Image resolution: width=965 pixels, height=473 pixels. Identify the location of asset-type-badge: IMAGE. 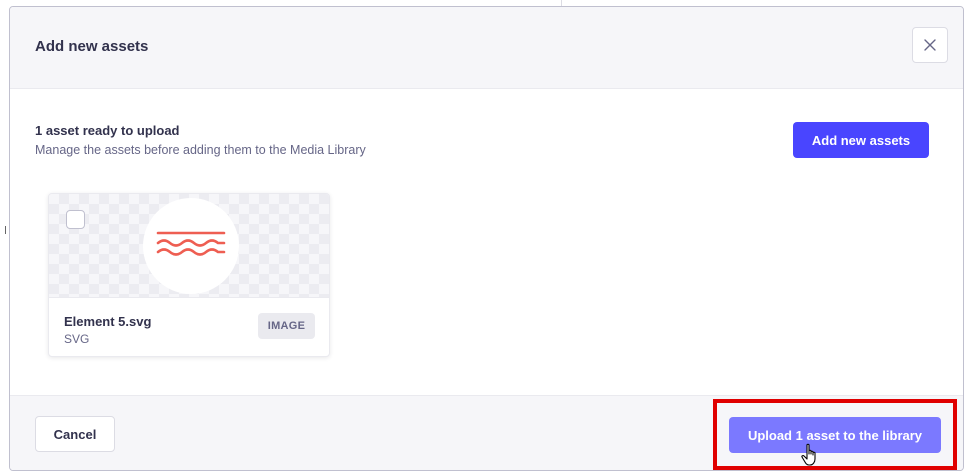
(286, 326).